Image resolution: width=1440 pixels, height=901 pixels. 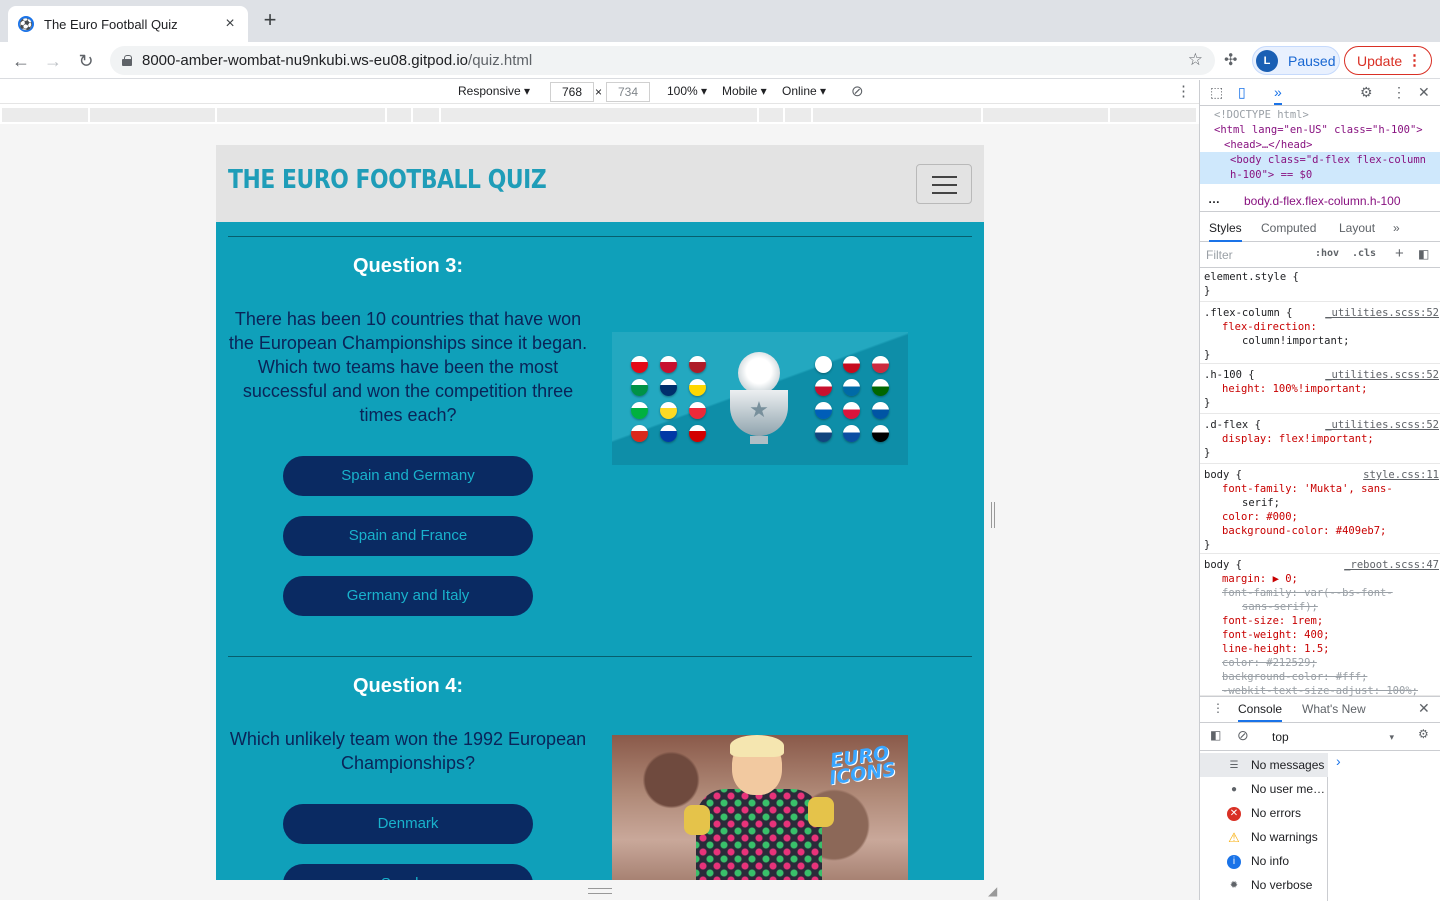 What do you see at coordinates (1399, 253) in the screenshot?
I see `add-rule-icon: +` at bounding box center [1399, 253].